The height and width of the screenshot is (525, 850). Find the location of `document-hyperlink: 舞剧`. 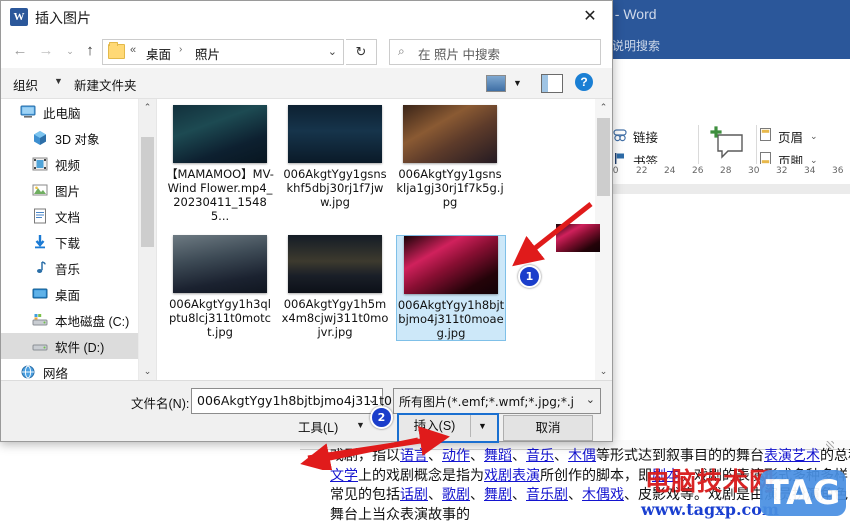

document-hyperlink: 舞剧 is located at coordinates (498, 495).